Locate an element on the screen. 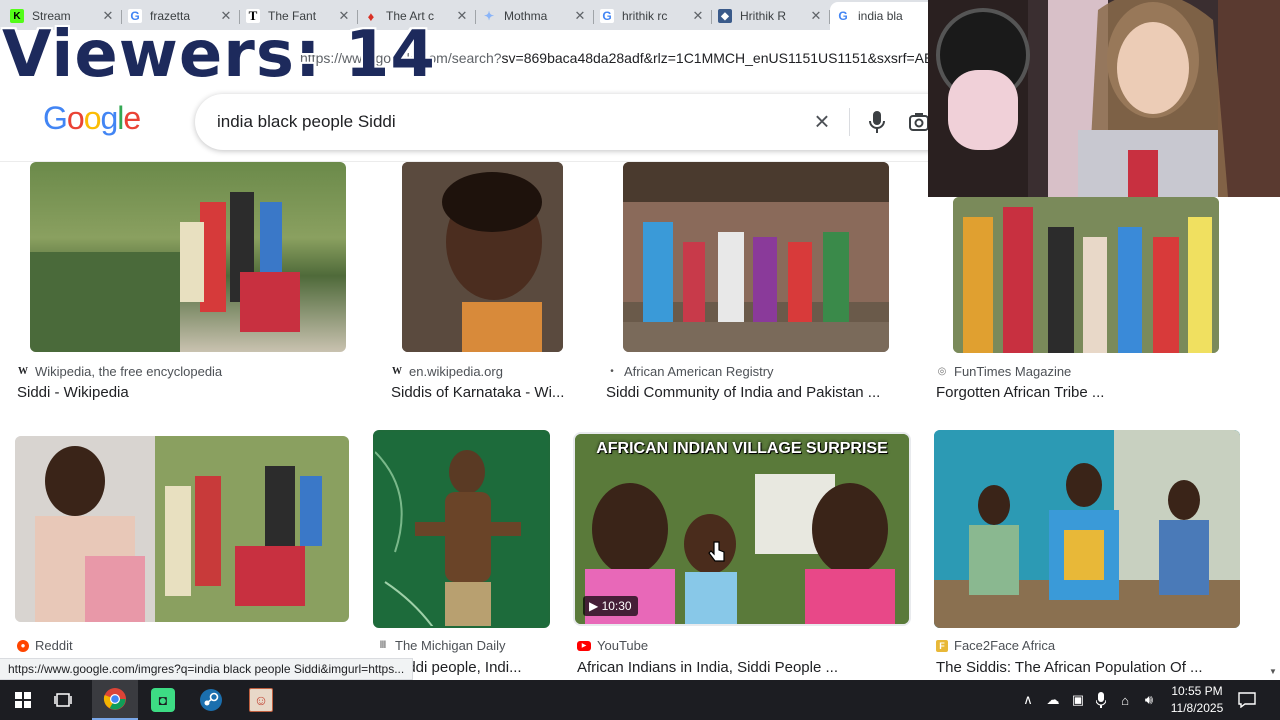 Image resolution: width=1280 pixels, height=720 pixels. search-box: × is located at coordinates (575, 122).